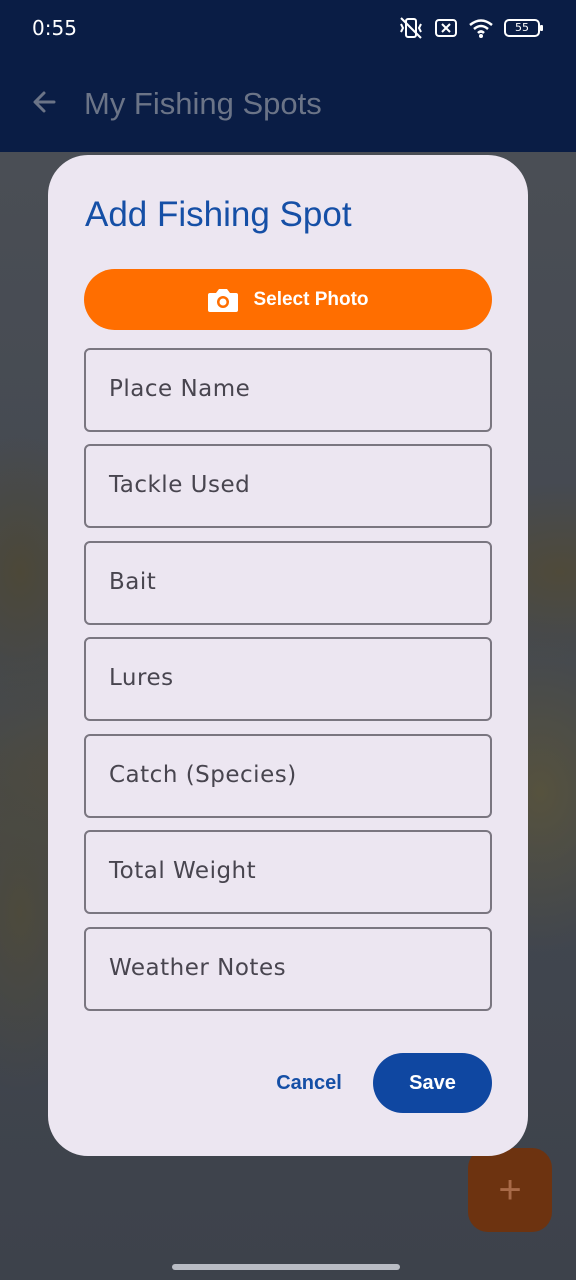 This screenshot has width=576, height=1280. I want to click on bait-field: Bait, so click(288, 583).